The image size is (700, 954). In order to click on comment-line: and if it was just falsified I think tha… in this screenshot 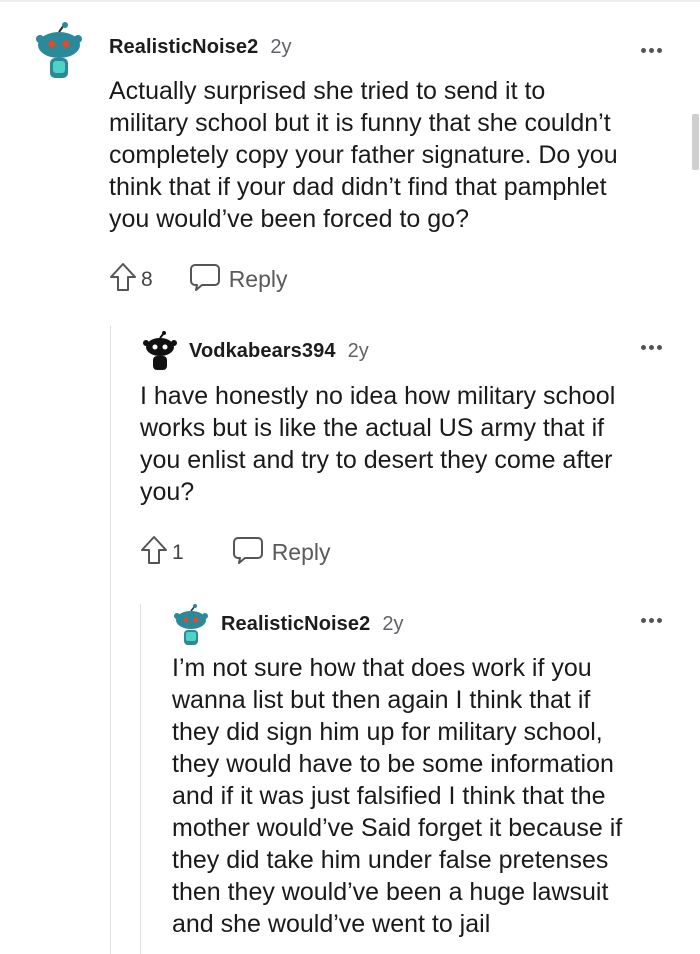, I will do `click(389, 796)`.